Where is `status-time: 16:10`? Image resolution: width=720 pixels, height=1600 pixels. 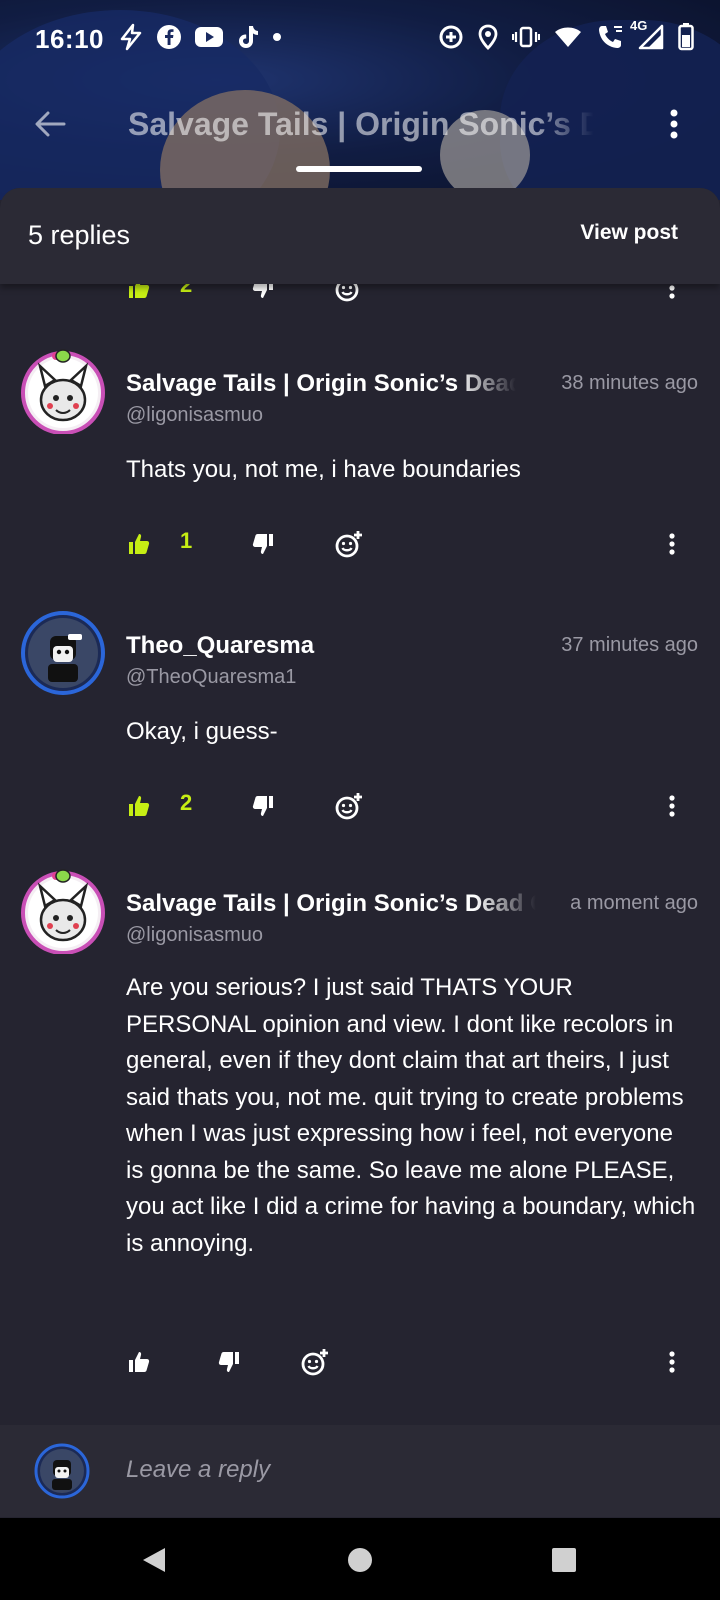 status-time: 16:10 is located at coordinates (69, 39).